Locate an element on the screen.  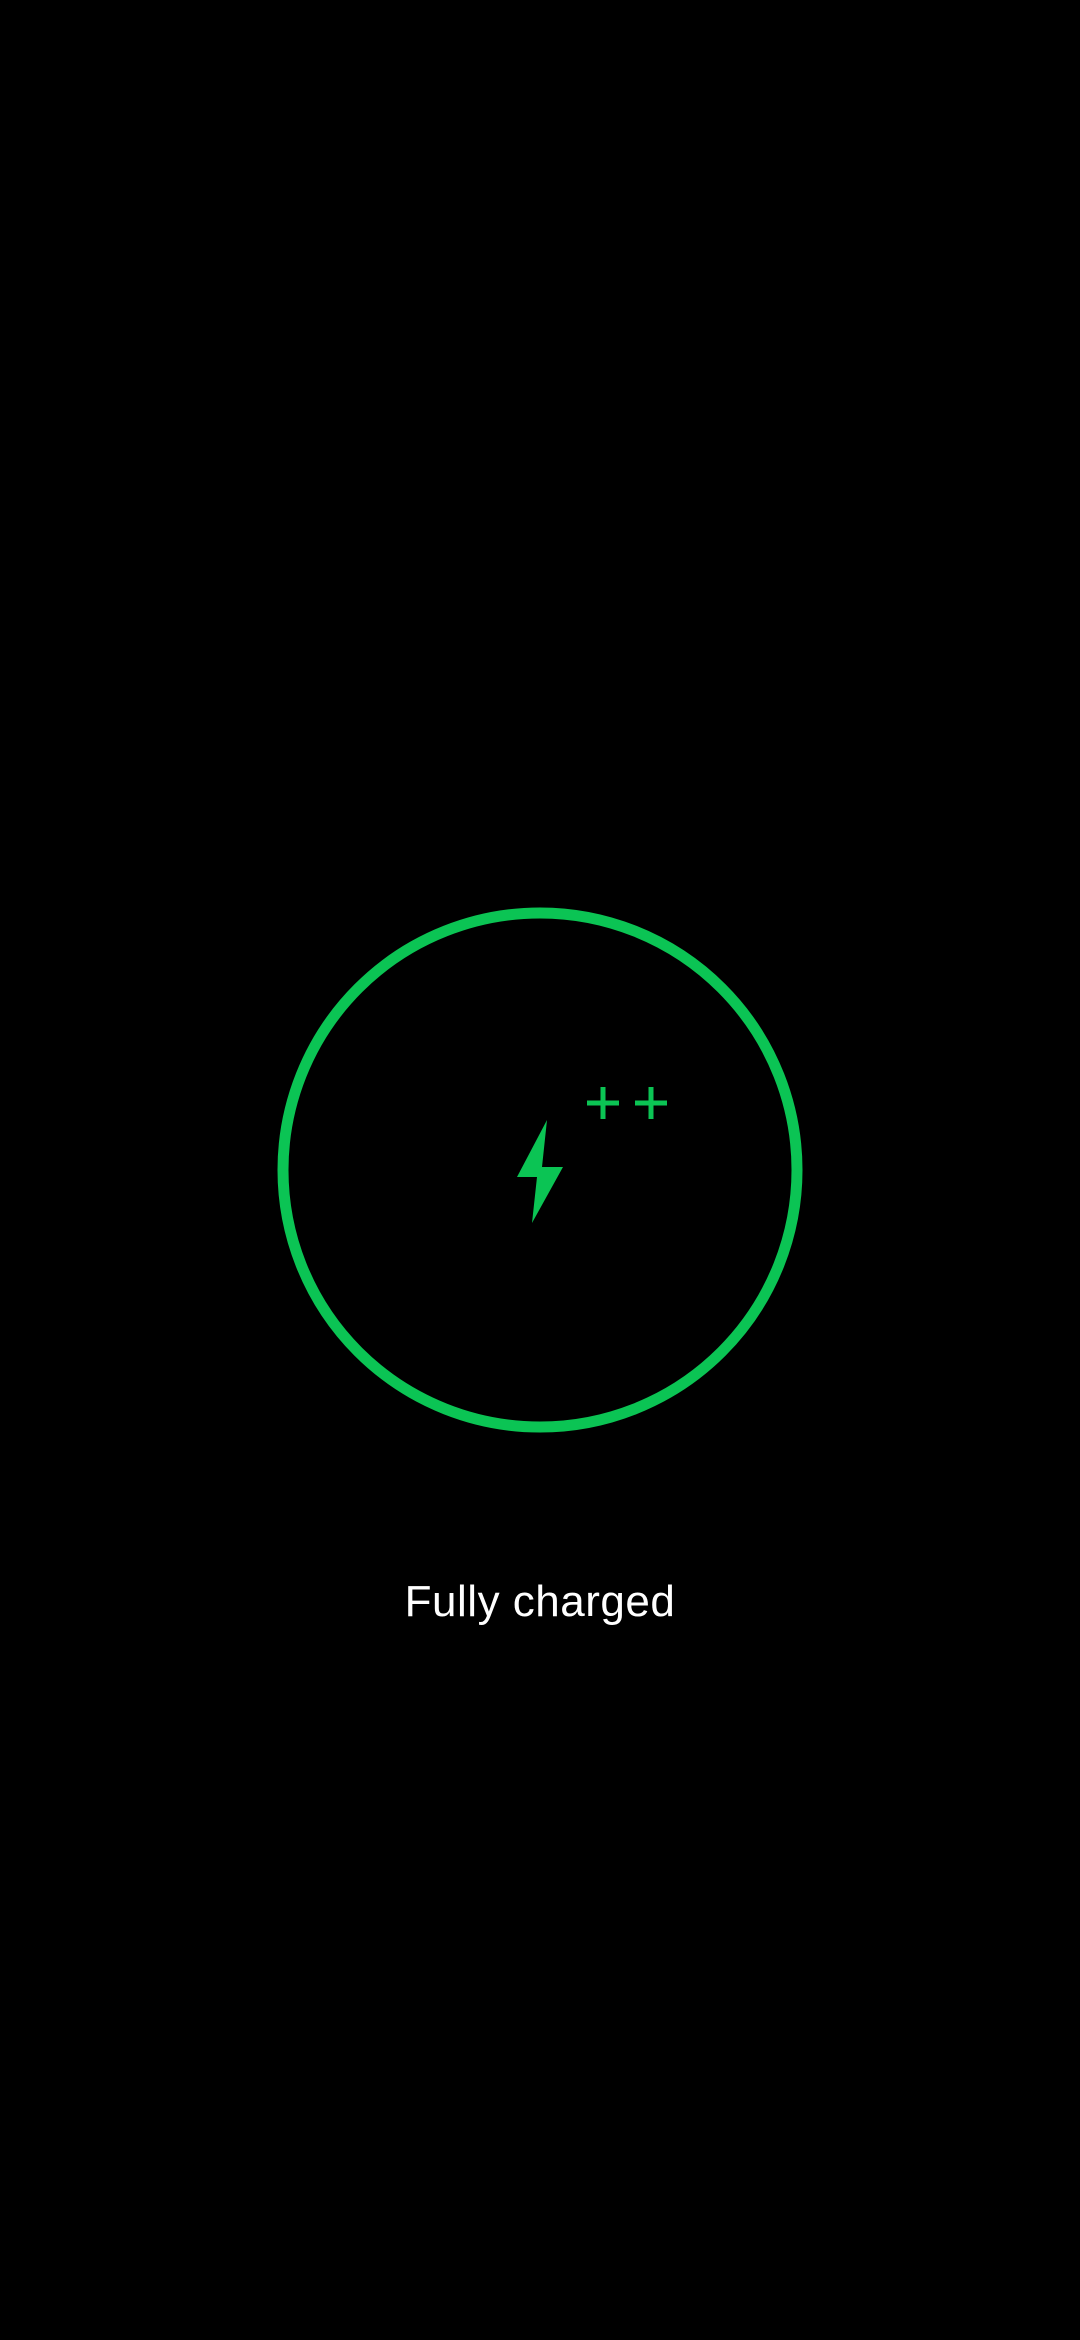
charge-indicator is located at coordinates (540, 1170).